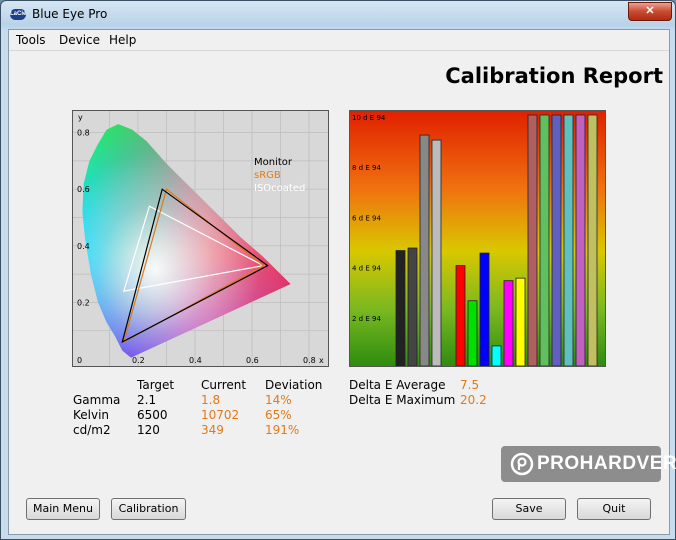 The width and height of the screenshot is (676, 540). Describe the element at coordinates (83, 246) in the screenshot. I see `cie-y-tick-label: 0.4` at that location.